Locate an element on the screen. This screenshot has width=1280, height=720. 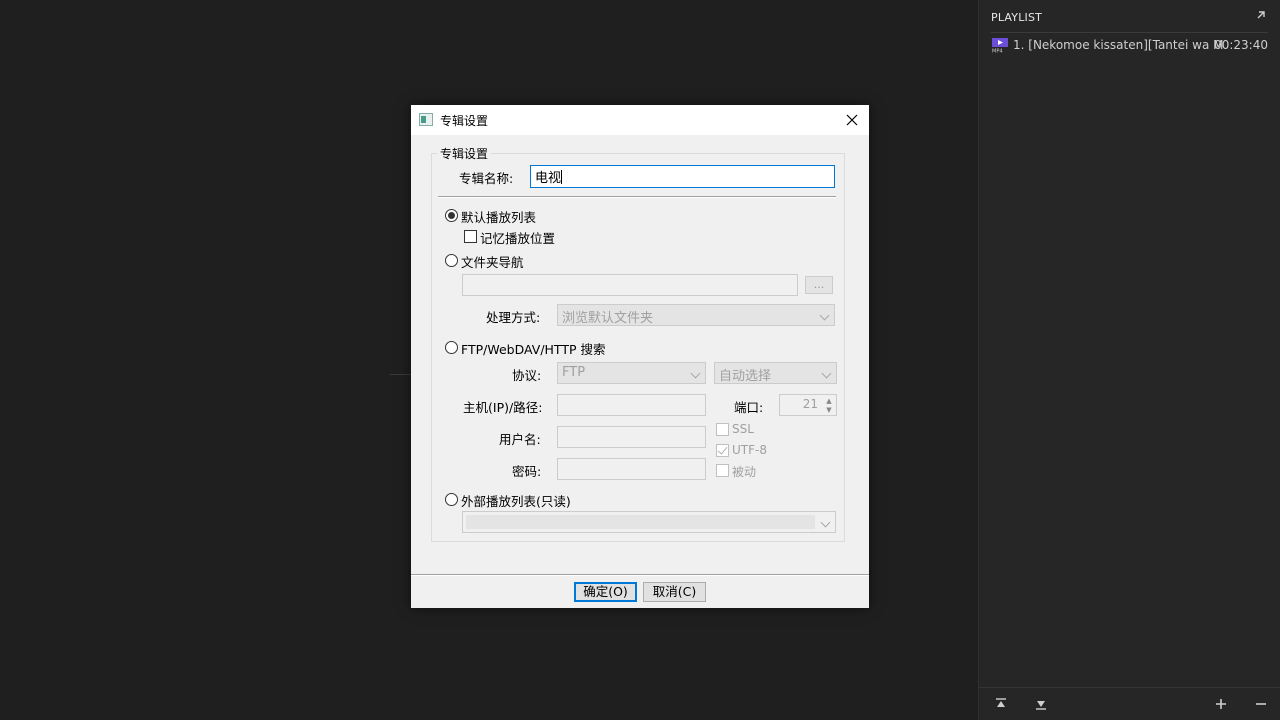
host-label: 主机(IP)/路径: is located at coordinates (503, 407).